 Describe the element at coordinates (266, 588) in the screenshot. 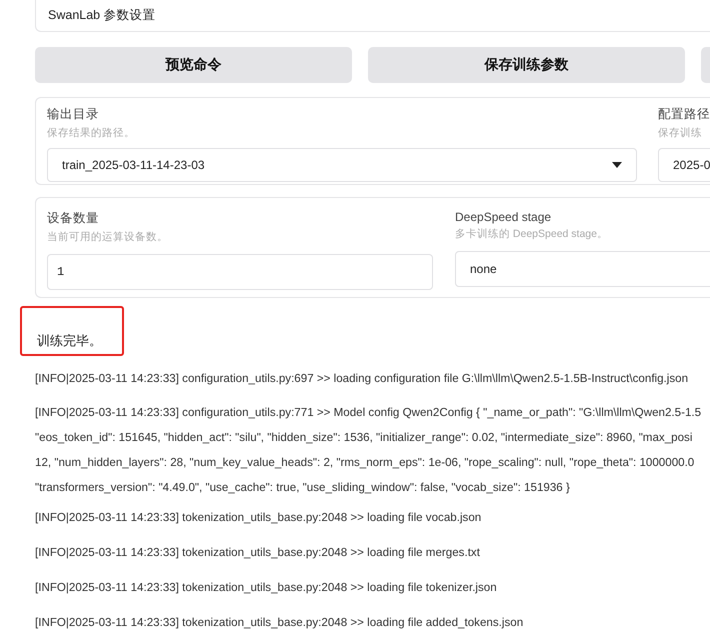

I see `log-entry: [INFO|2025-03-11 14:23:33] tokenization_utils_base.py:2048 >> loading file tokenizer.json` at that location.